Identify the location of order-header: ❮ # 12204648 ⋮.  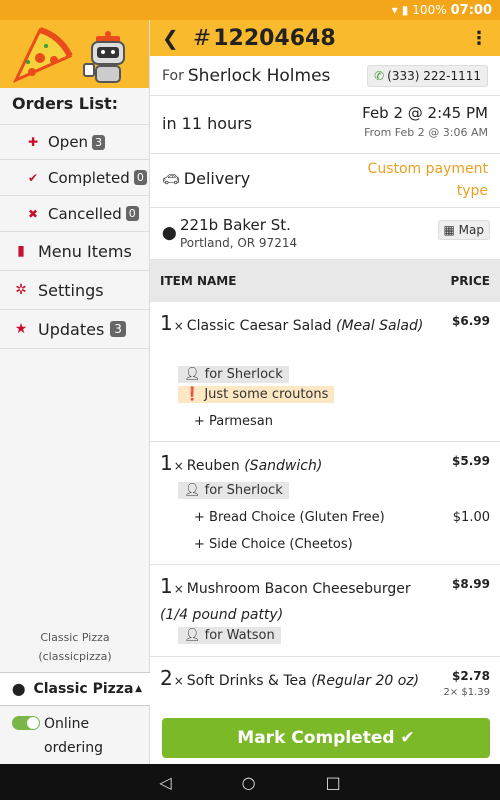
(325, 38).